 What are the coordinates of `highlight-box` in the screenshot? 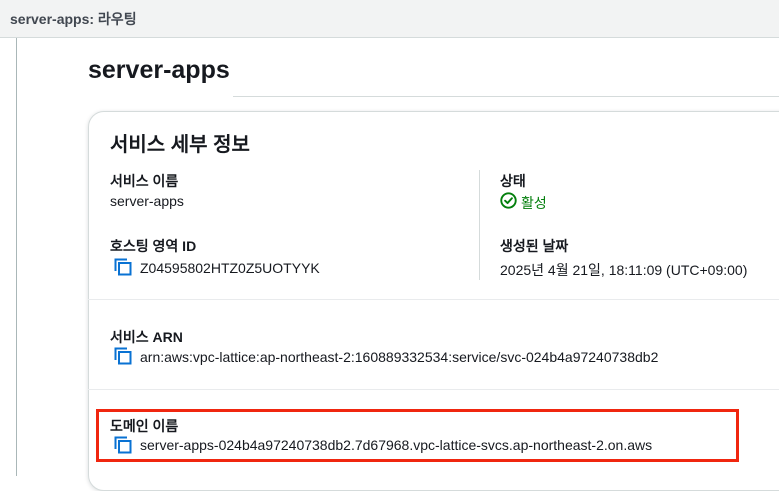 It's located at (417, 435).